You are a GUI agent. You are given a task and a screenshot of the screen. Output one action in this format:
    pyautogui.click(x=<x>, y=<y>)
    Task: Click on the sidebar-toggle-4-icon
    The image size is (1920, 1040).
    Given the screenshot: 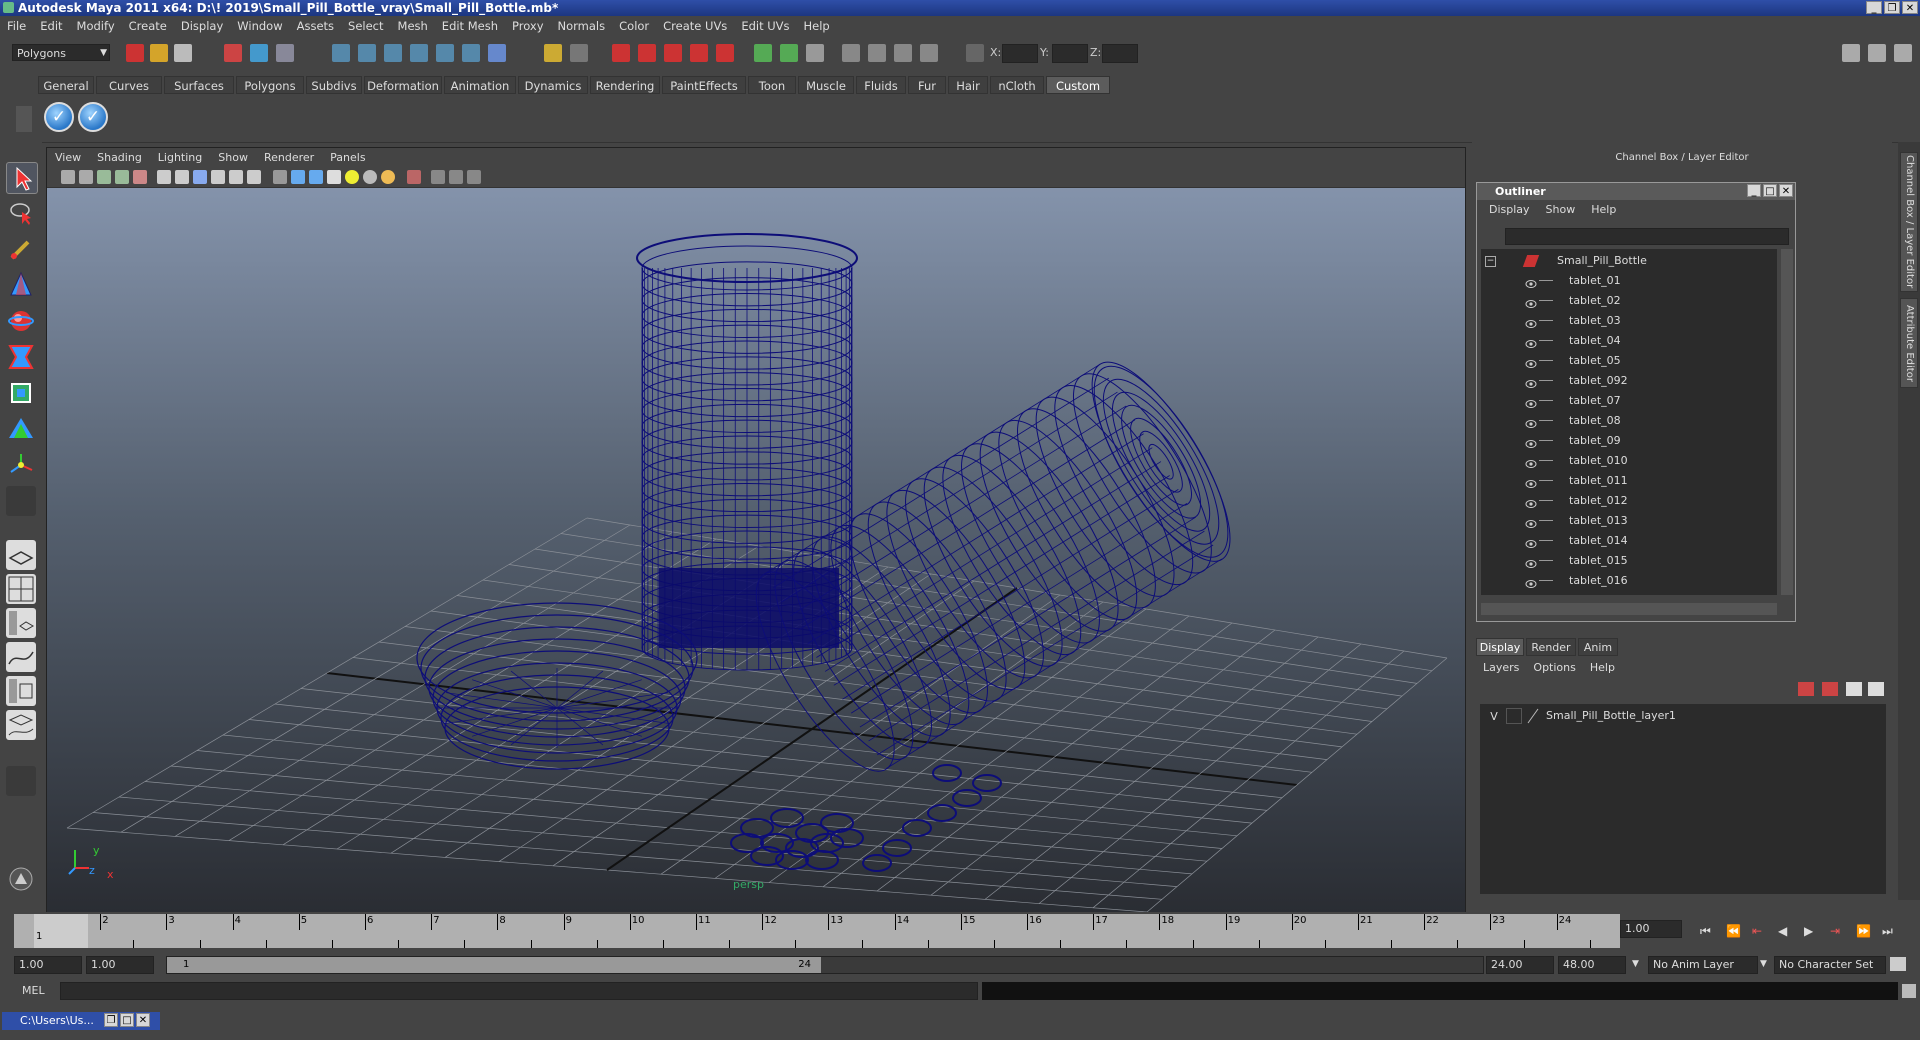 What is the action you would take?
    pyautogui.click(x=929, y=53)
    